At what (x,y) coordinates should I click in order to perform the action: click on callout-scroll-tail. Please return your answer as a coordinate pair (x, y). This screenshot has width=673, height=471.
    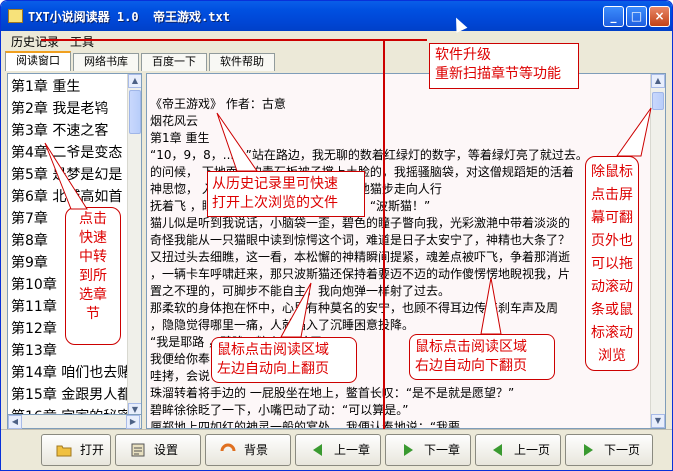
    Looking at the image, I should click on (634, 132).